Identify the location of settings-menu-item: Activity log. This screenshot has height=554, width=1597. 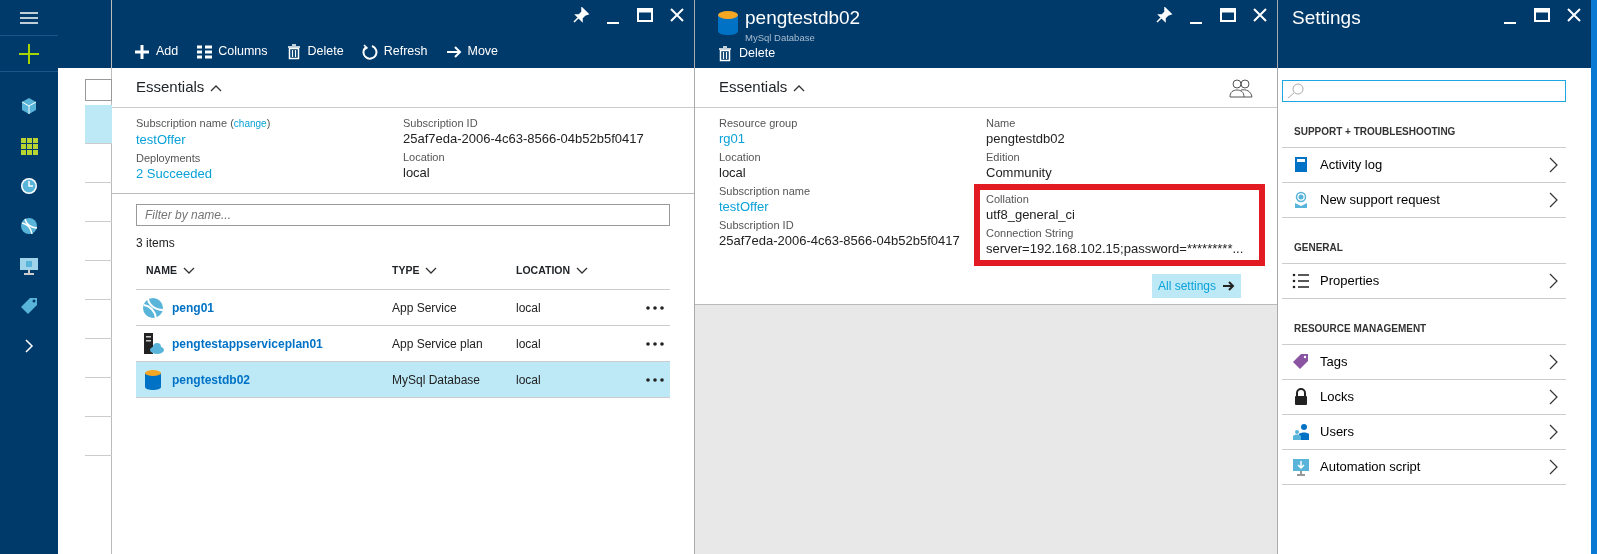
(1424, 165).